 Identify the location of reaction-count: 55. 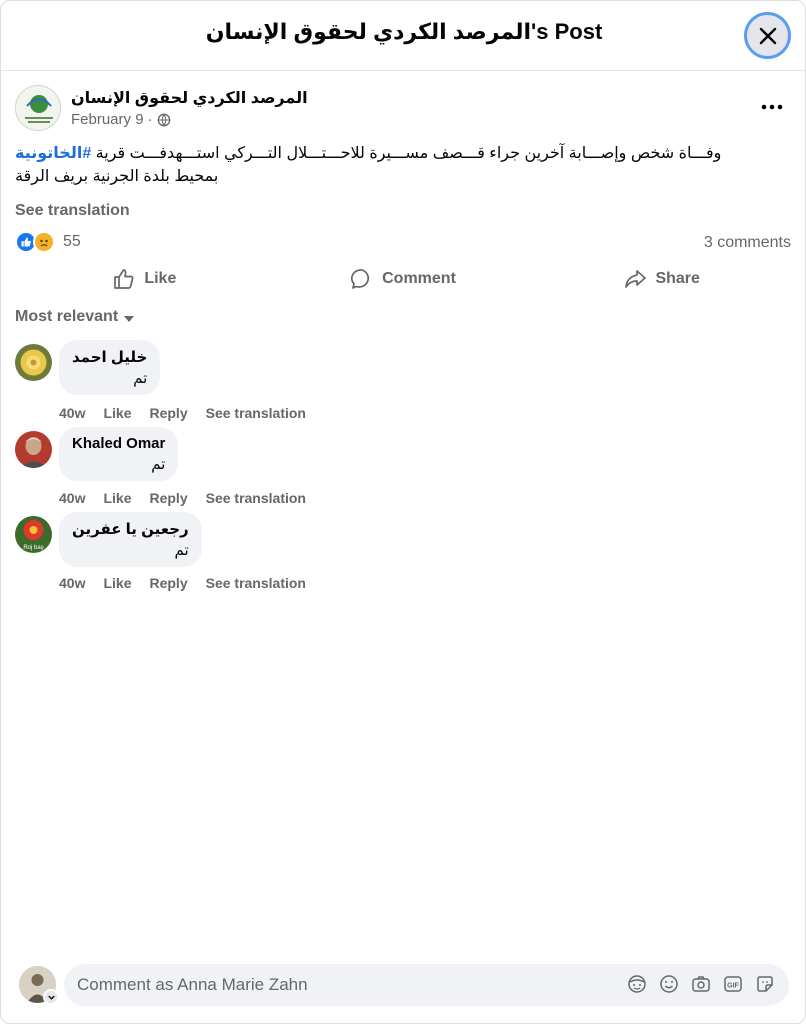
(72, 241).